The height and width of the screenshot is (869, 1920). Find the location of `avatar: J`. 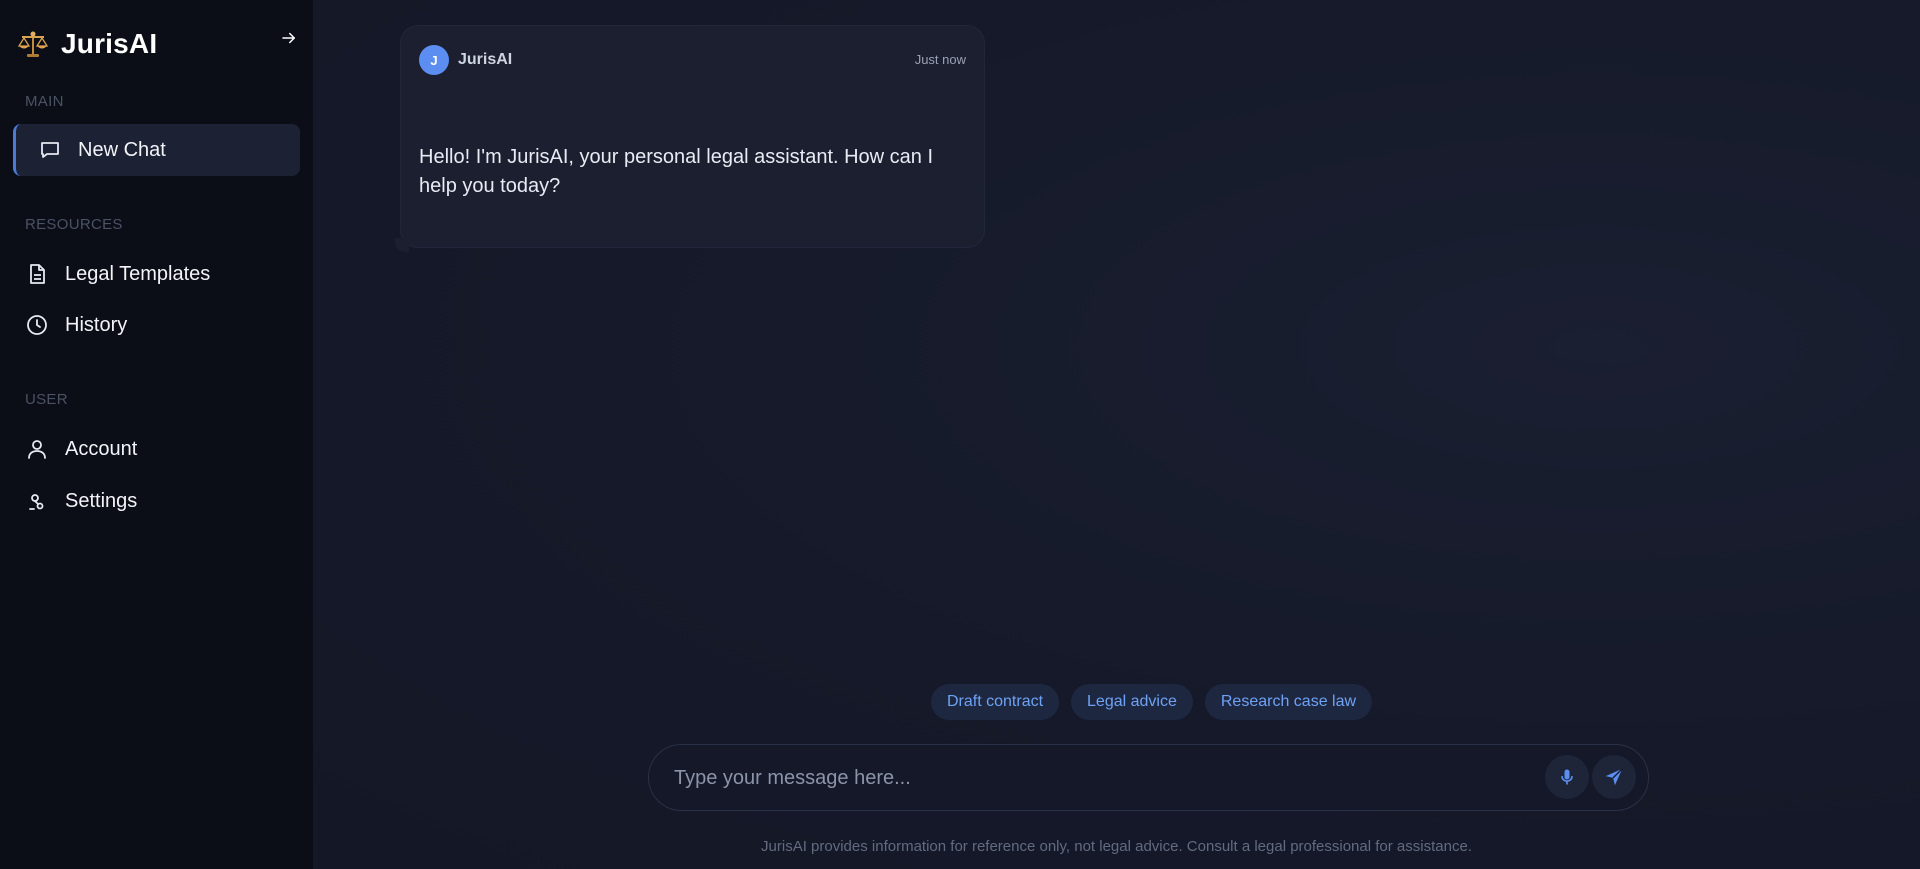

avatar: J is located at coordinates (434, 60).